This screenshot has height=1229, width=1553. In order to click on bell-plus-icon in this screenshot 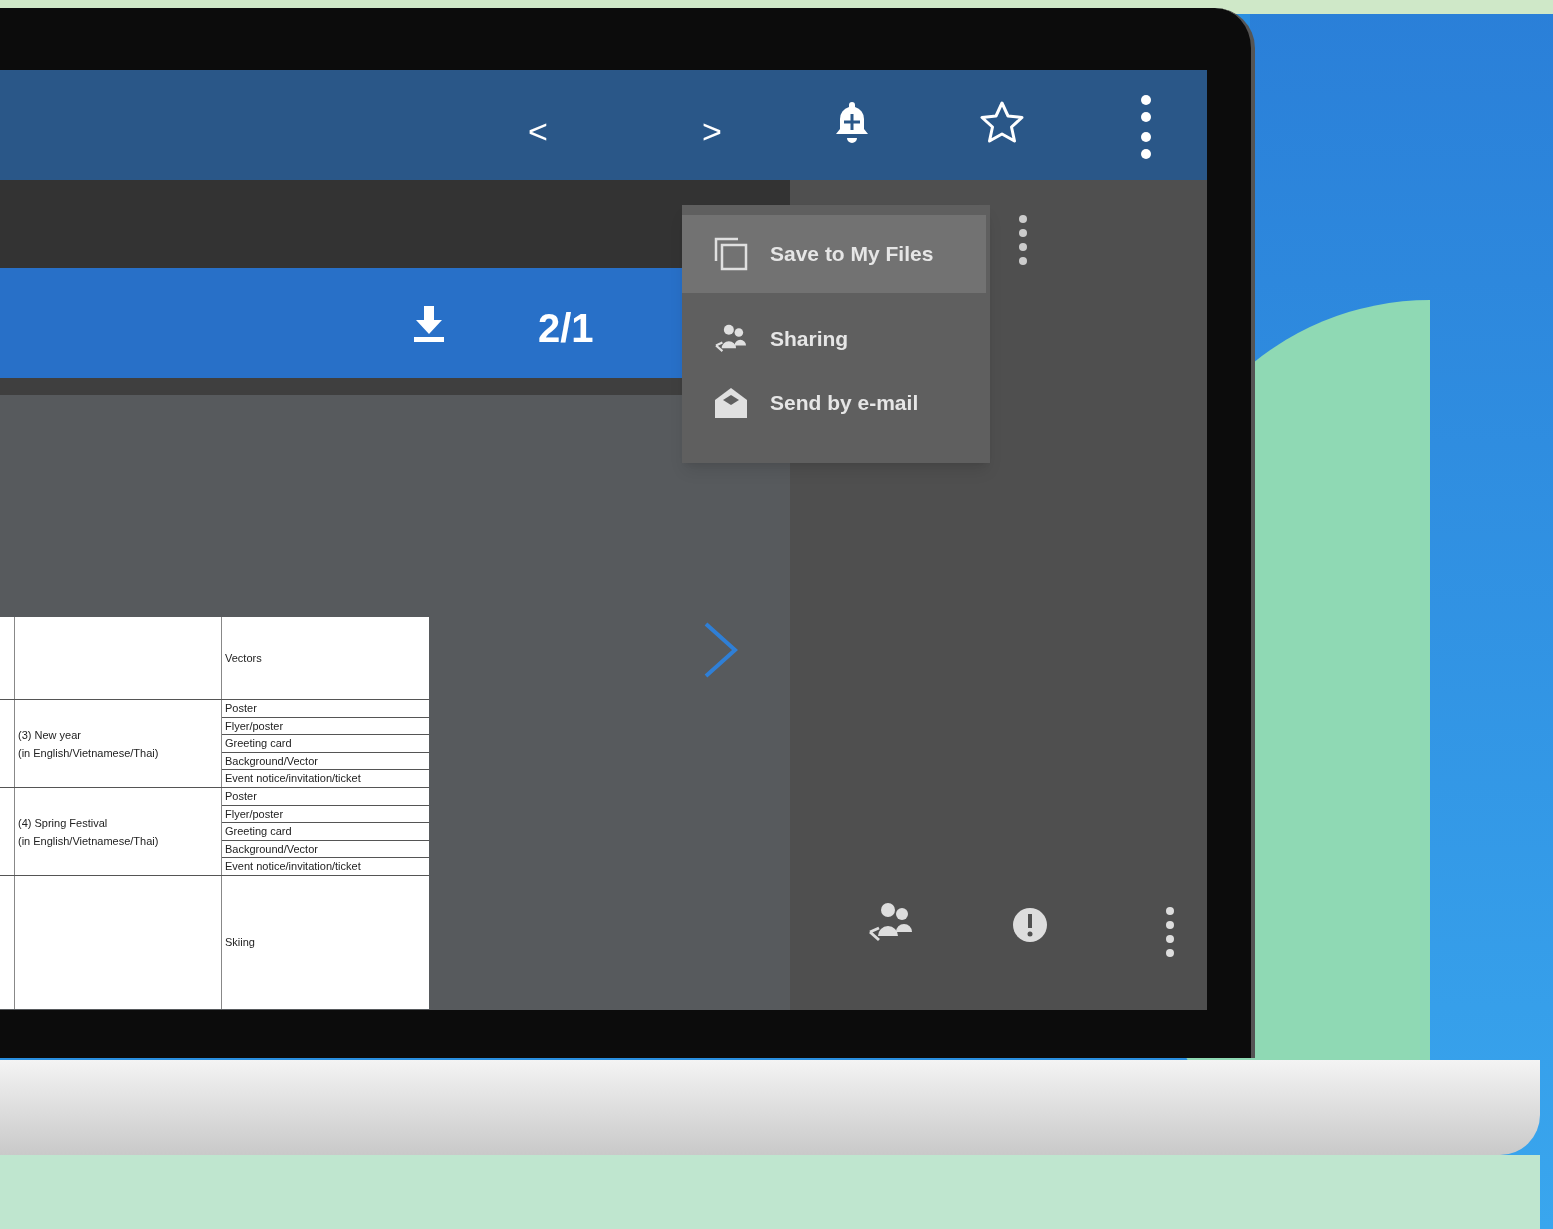, I will do `click(852, 123)`.